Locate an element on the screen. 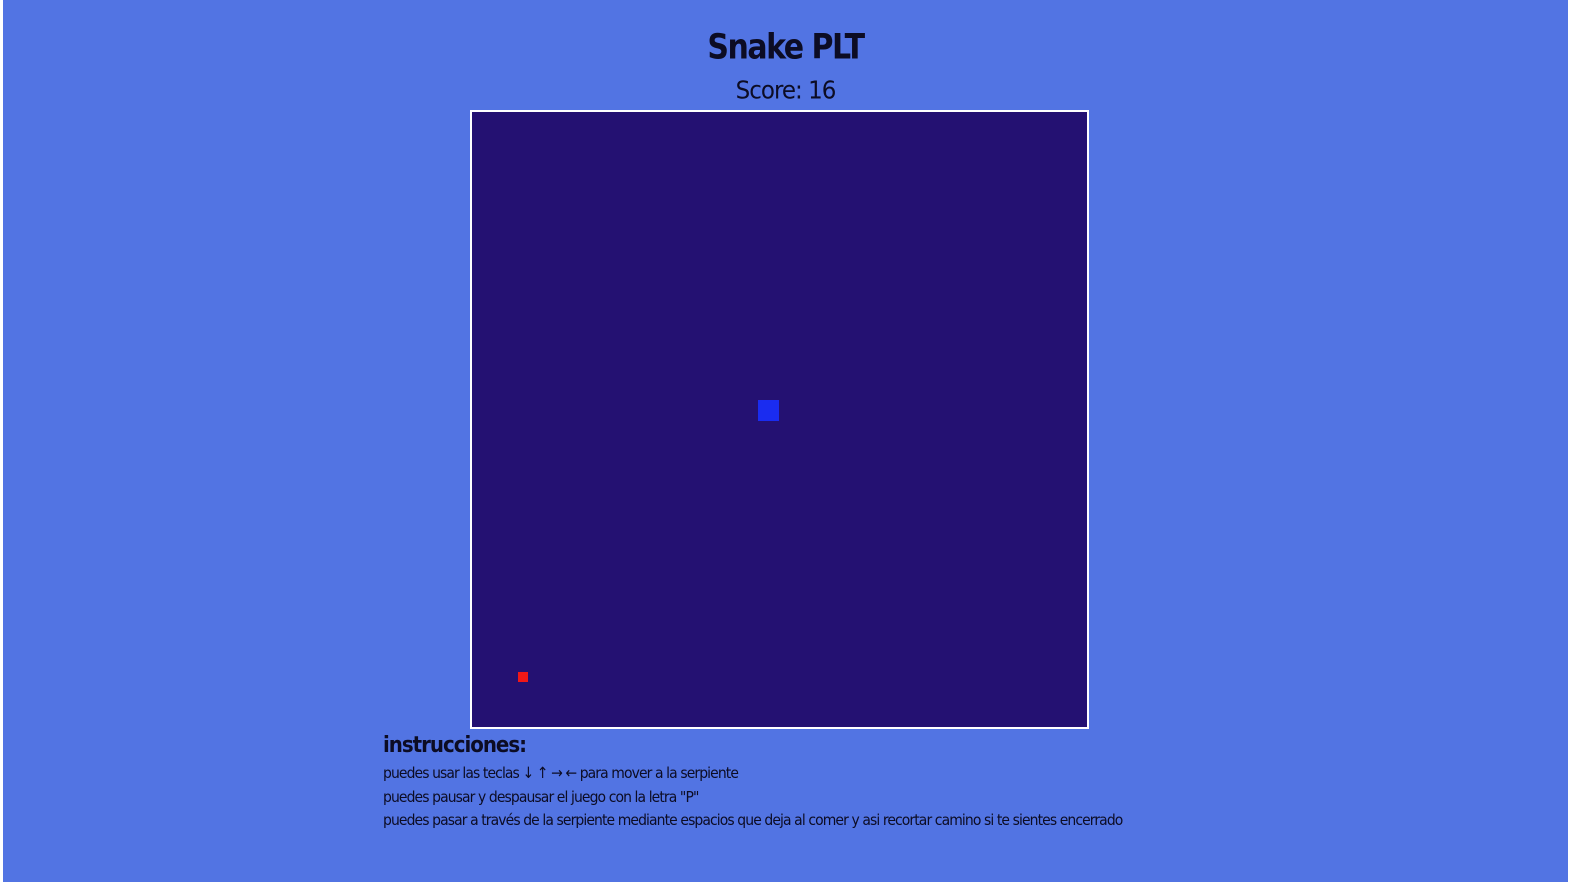  food-item is located at coordinates (523, 677).